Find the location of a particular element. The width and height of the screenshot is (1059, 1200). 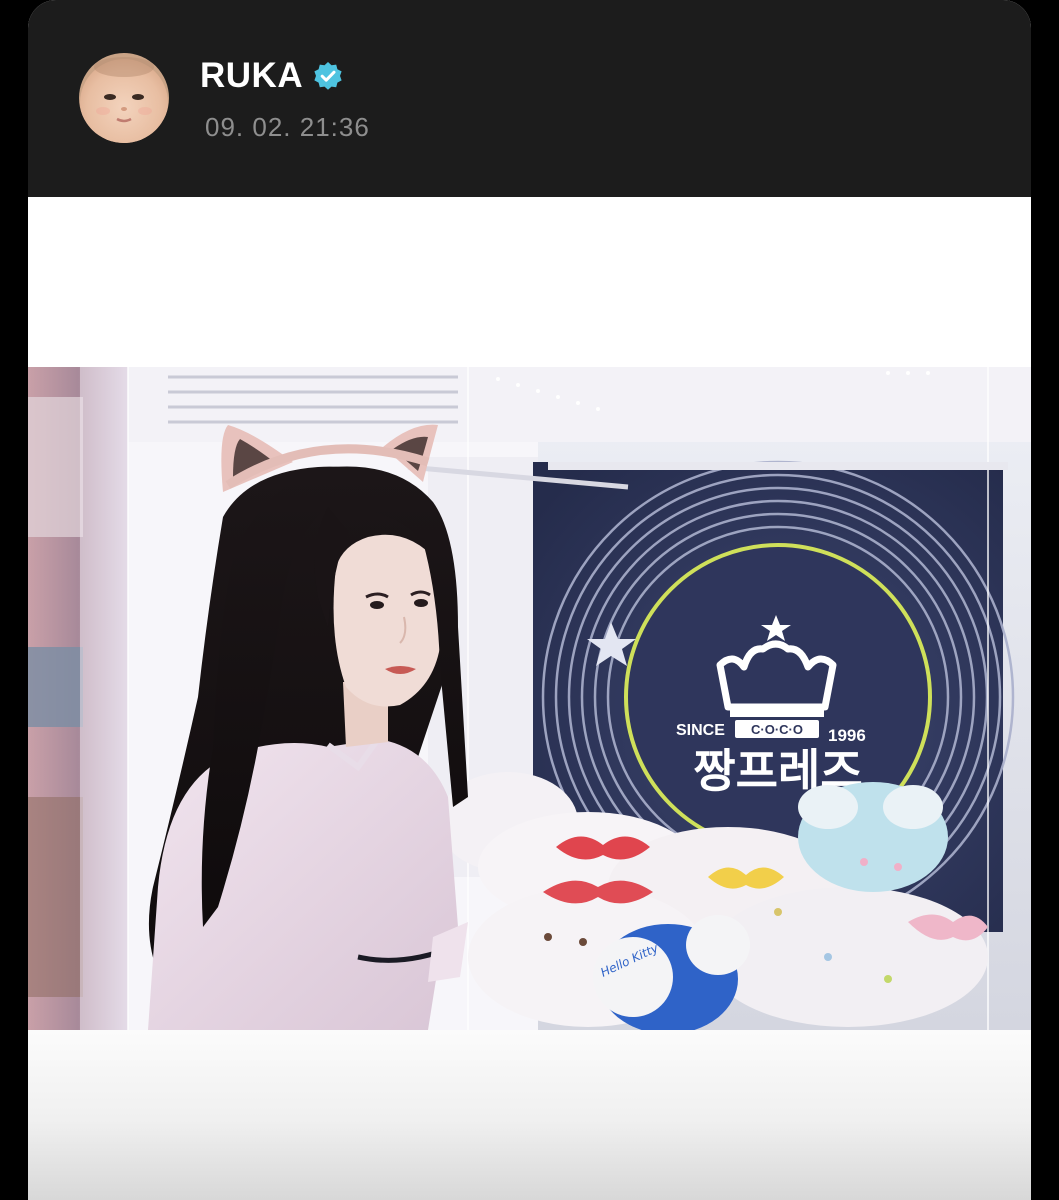

profile-avatar is located at coordinates (124, 98).